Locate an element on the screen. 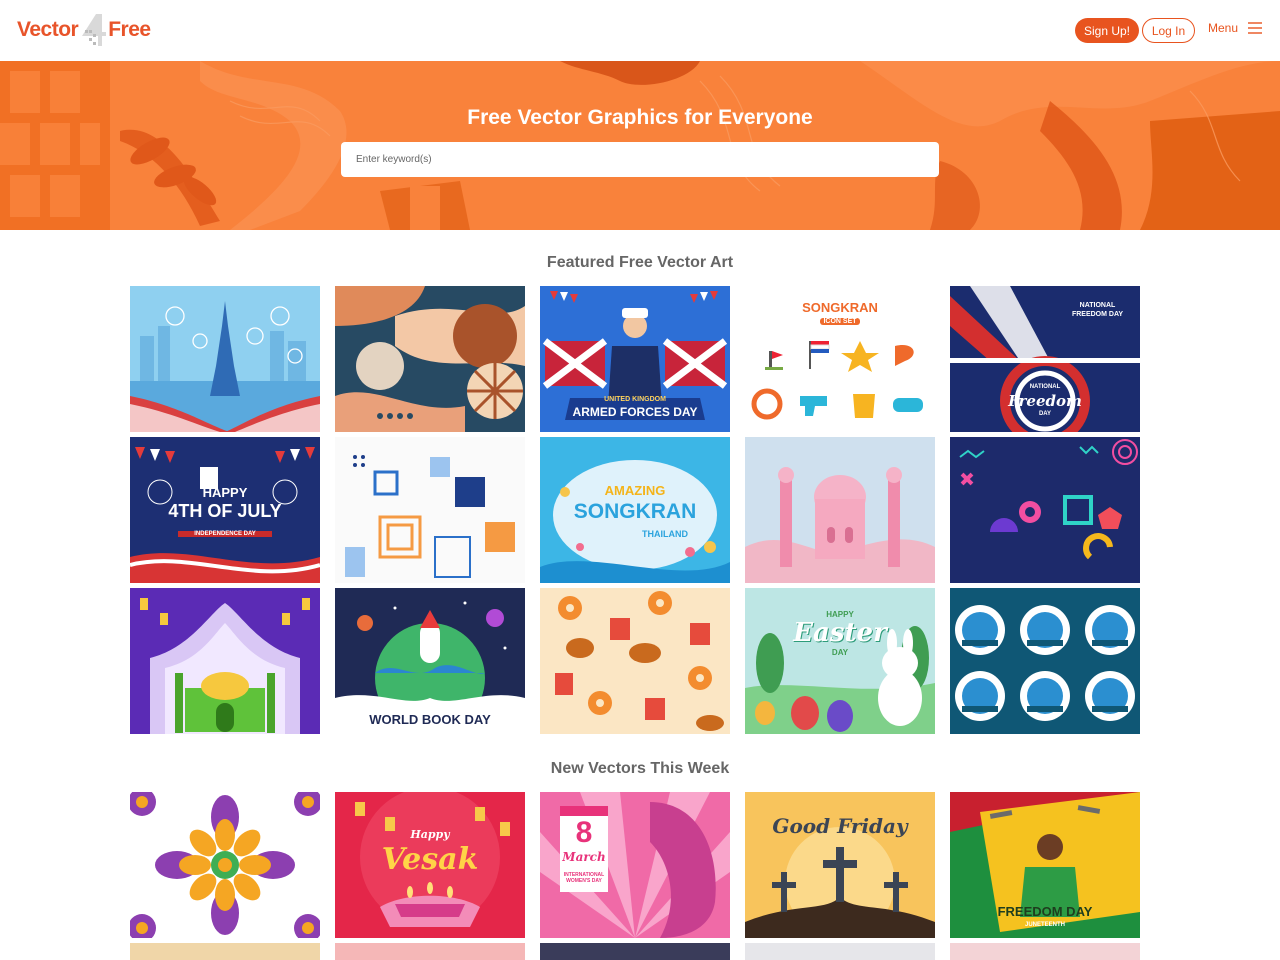 The image size is (1280, 960). menu-toggle: Menu is located at coordinates (1235, 28).